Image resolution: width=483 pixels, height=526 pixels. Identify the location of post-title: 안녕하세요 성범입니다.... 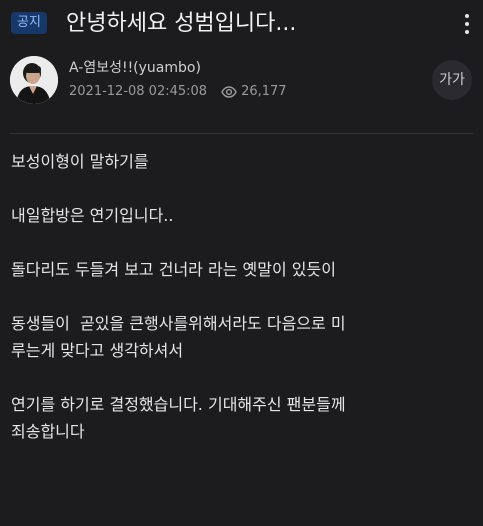
(181, 23).